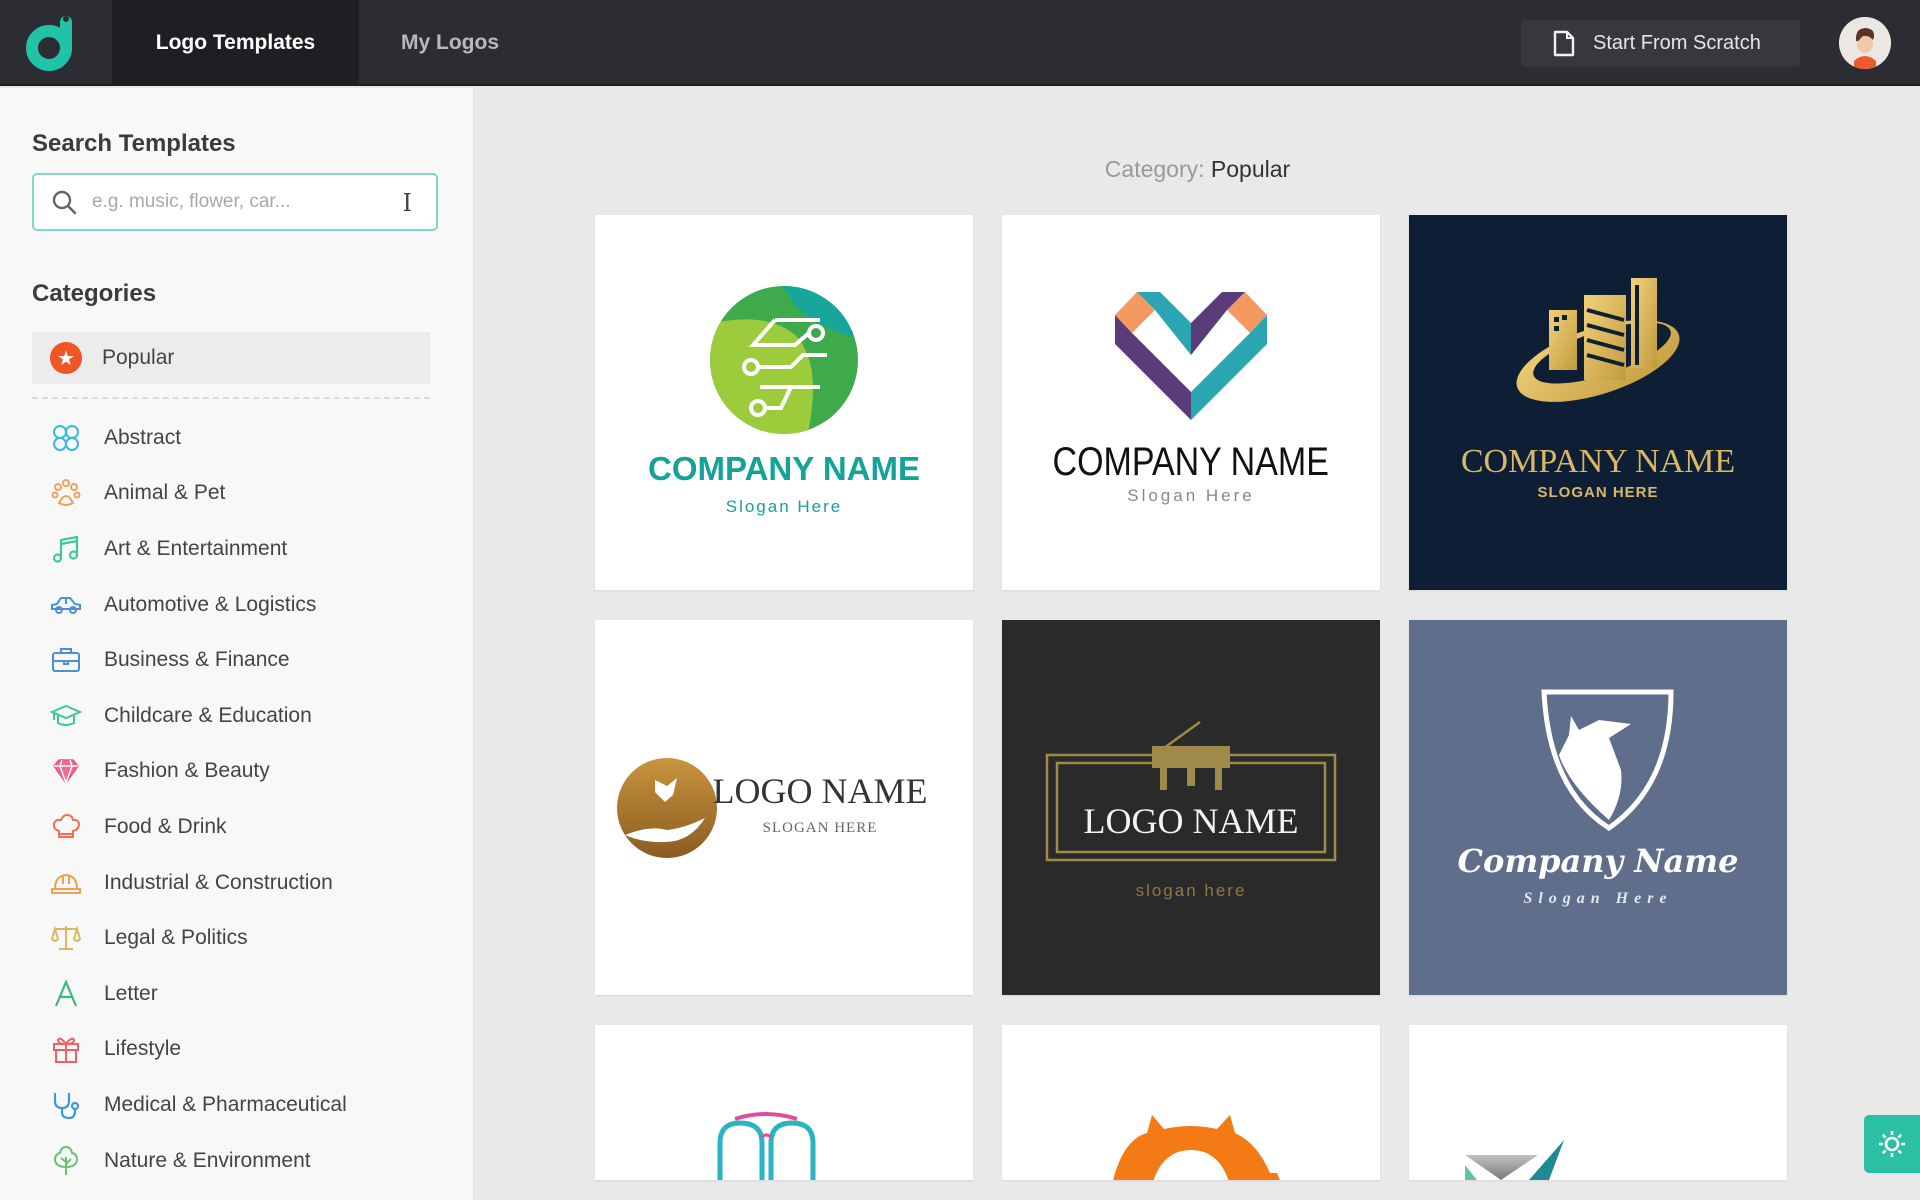 The image size is (1920, 1200). Describe the element at coordinates (208, 715) in the screenshot. I see `category-label: Childcare & Education` at that location.